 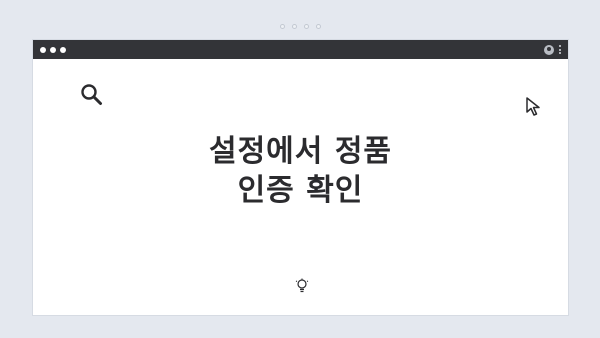 I want to click on title-line-1: 설정에서 정품, so click(x=300, y=151).